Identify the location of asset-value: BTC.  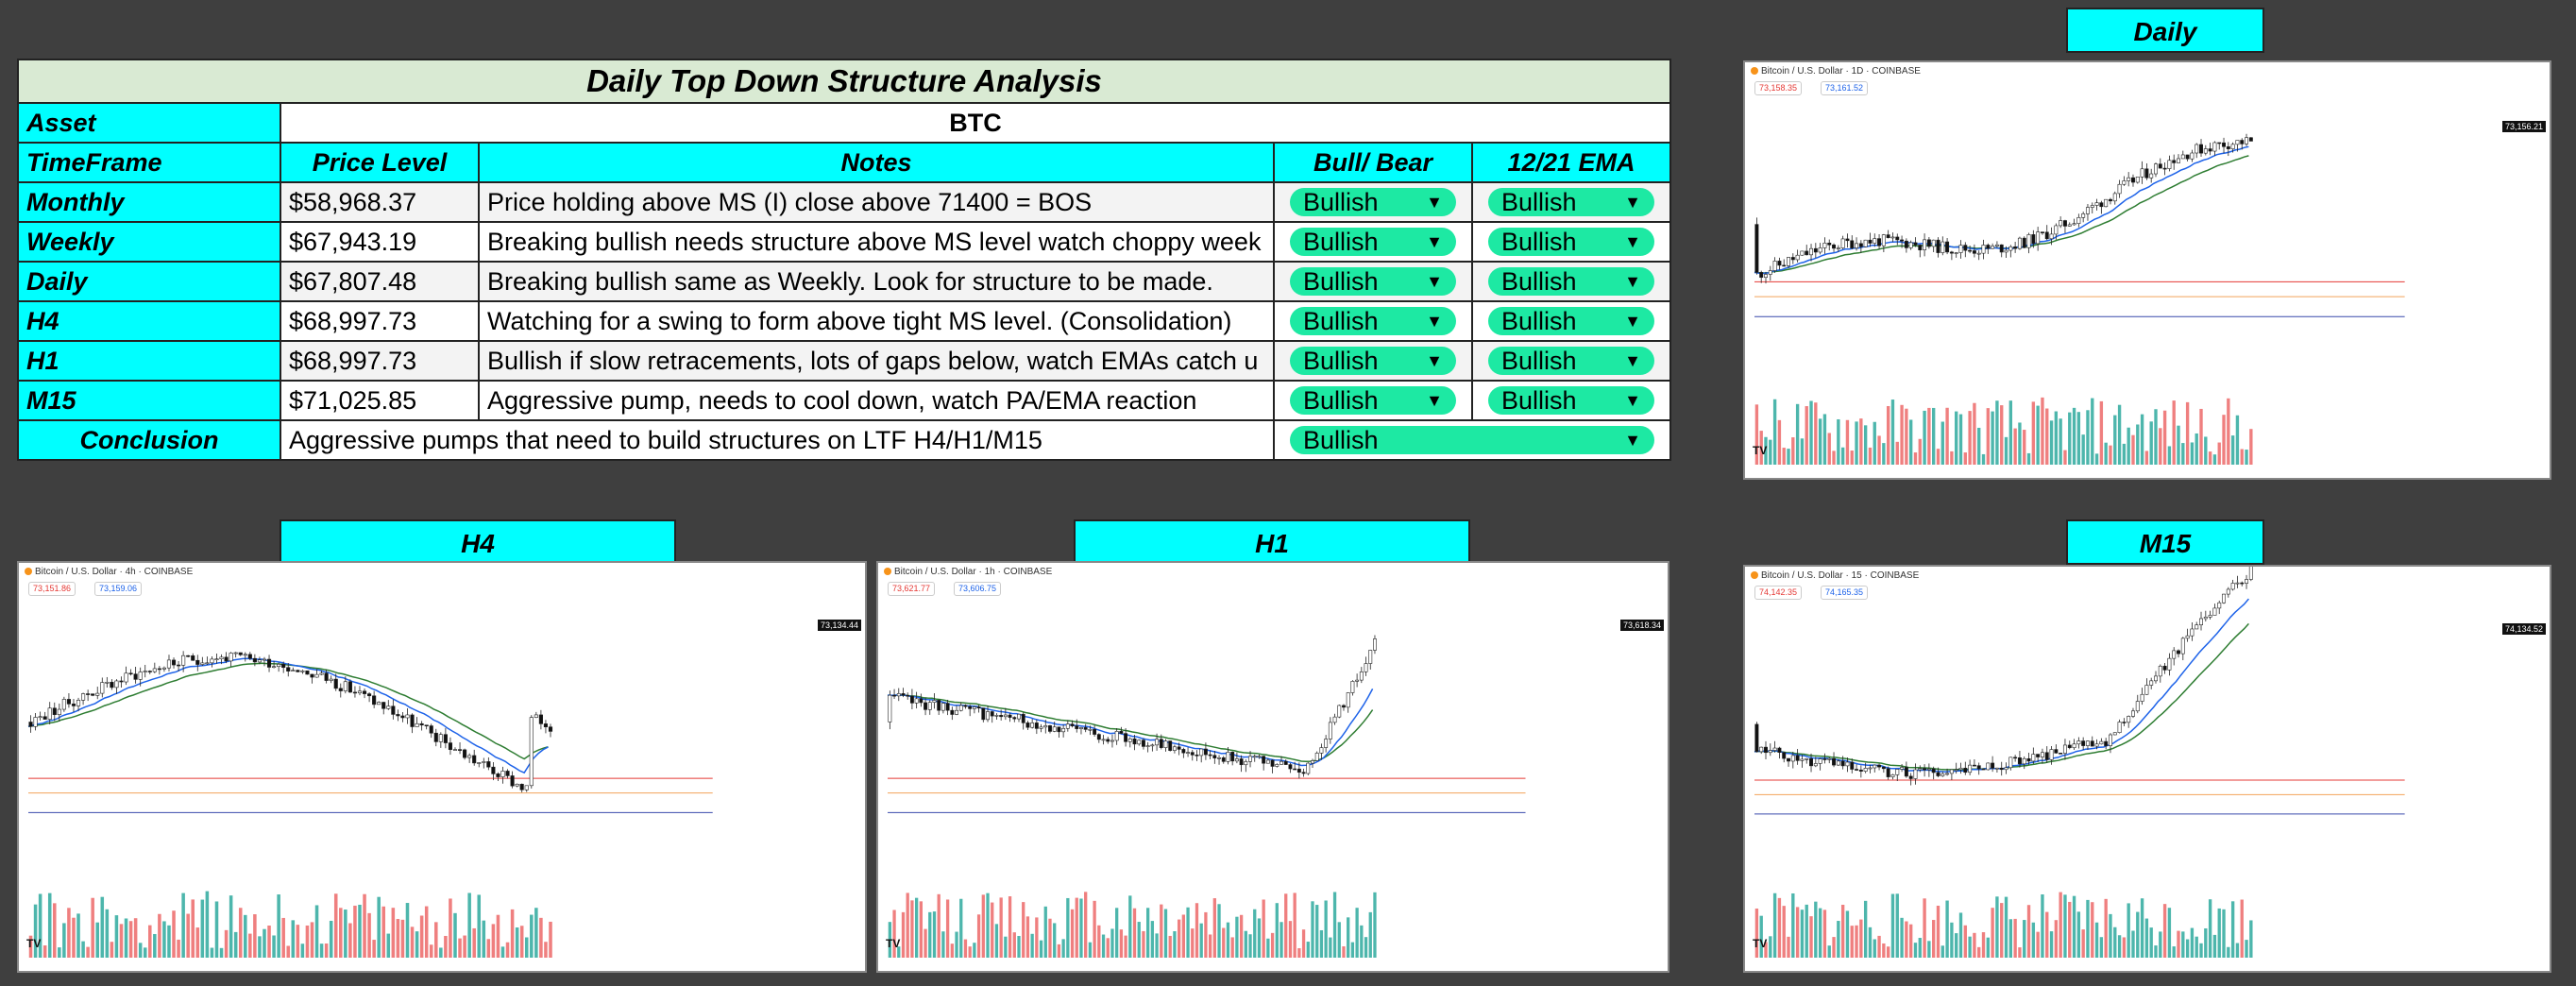
(975, 123).